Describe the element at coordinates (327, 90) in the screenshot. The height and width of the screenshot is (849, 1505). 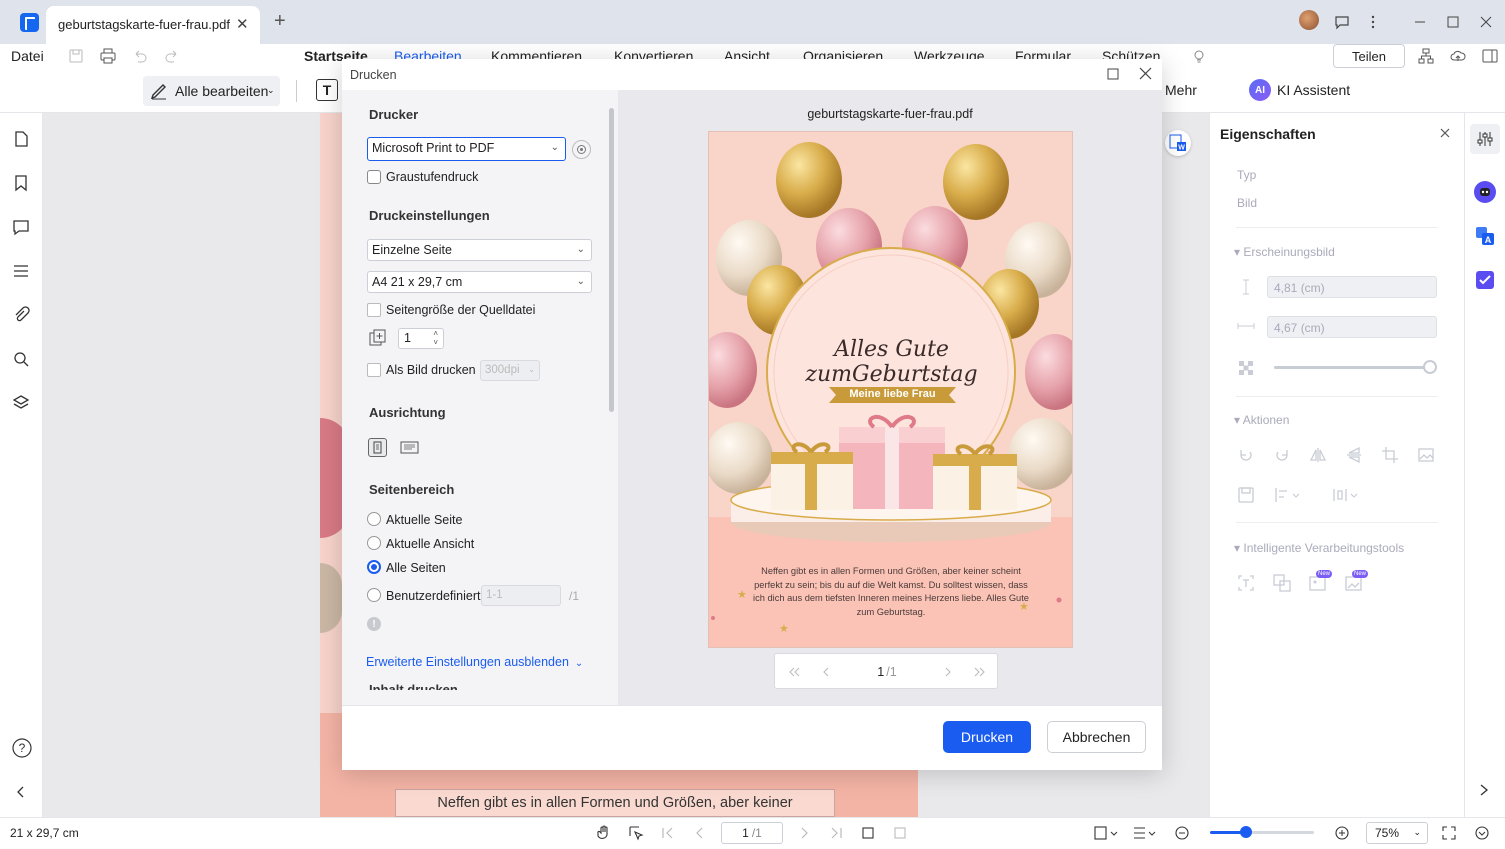
I see `add-text-icon: T` at that location.